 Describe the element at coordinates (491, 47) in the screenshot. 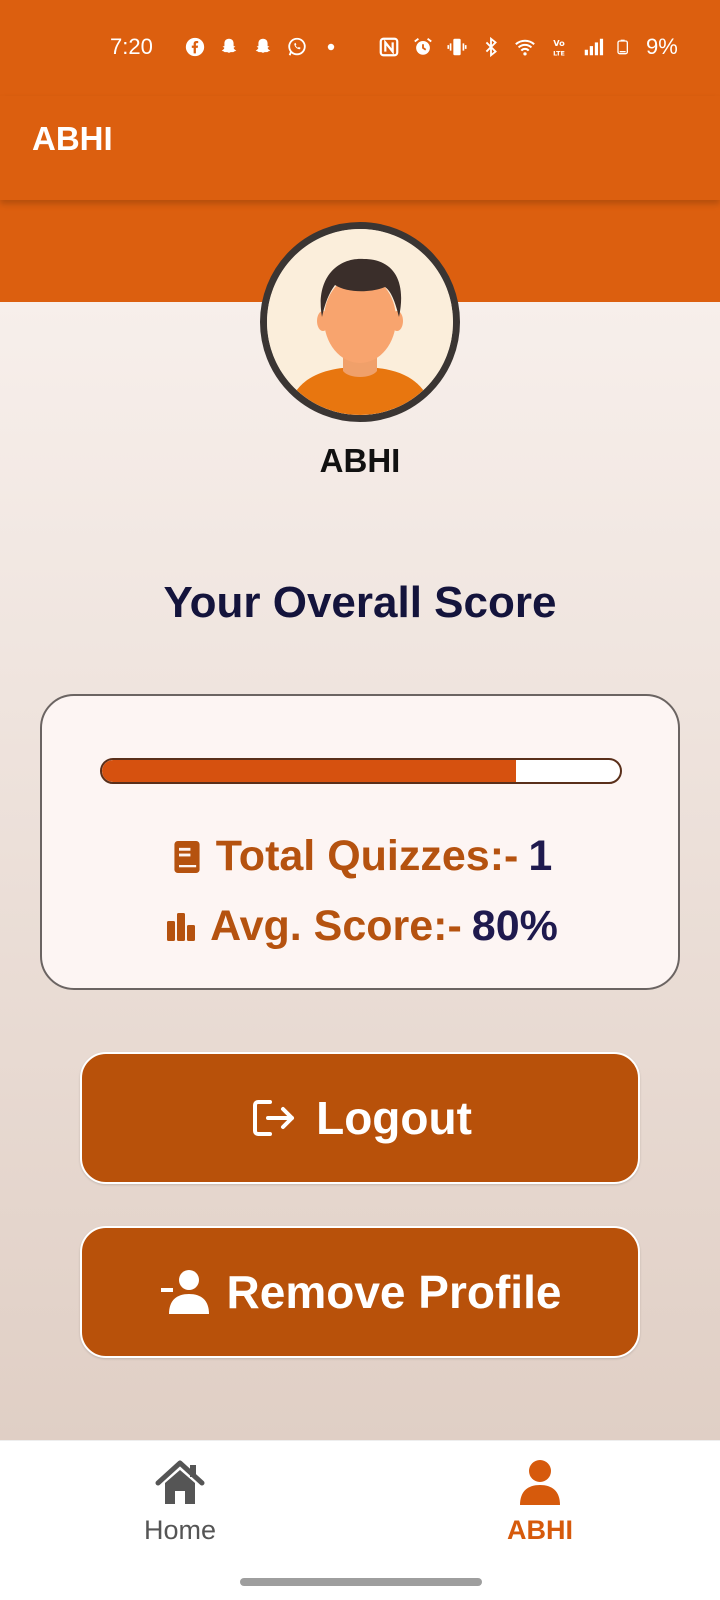

I see `bluetooth-icon` at that location.